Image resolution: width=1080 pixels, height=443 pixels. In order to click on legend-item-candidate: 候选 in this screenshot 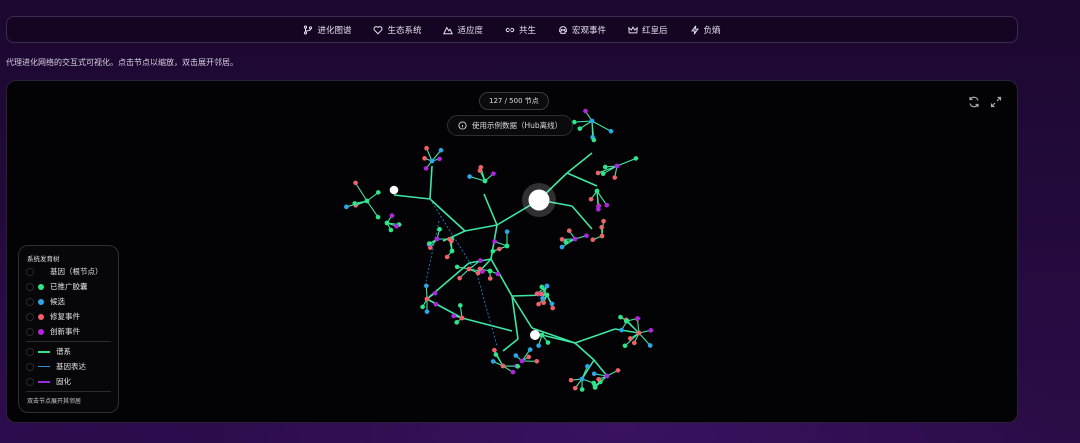, I will do `click(45, 301)`.